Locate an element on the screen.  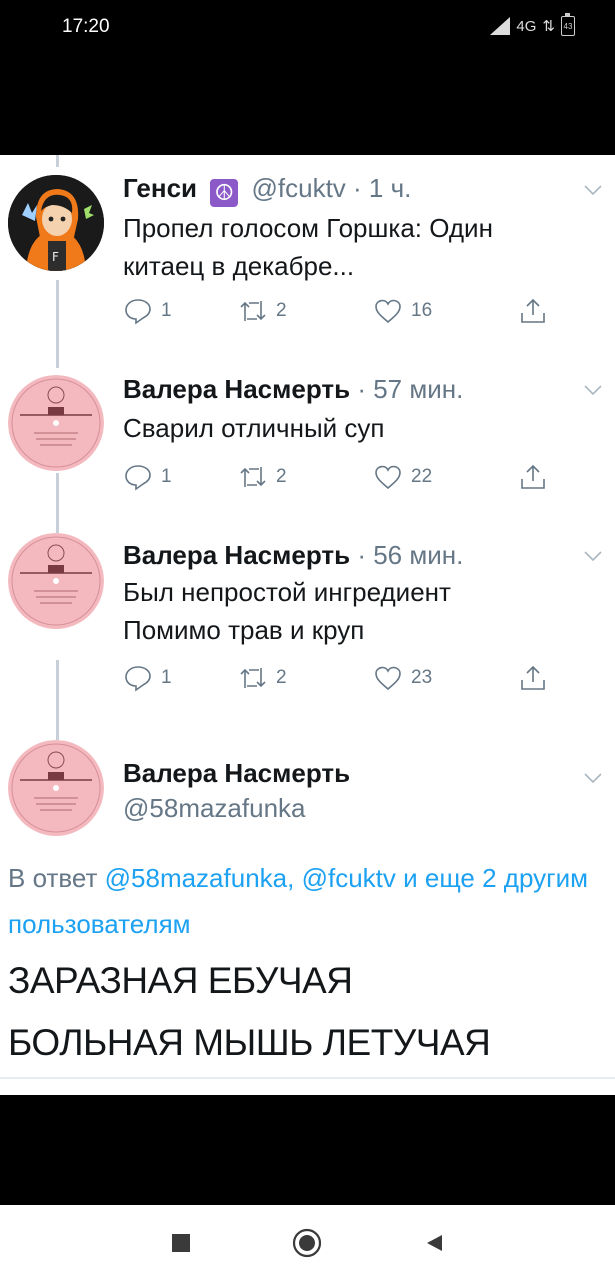
like-count: 16 is located at coordinates (422, 310).